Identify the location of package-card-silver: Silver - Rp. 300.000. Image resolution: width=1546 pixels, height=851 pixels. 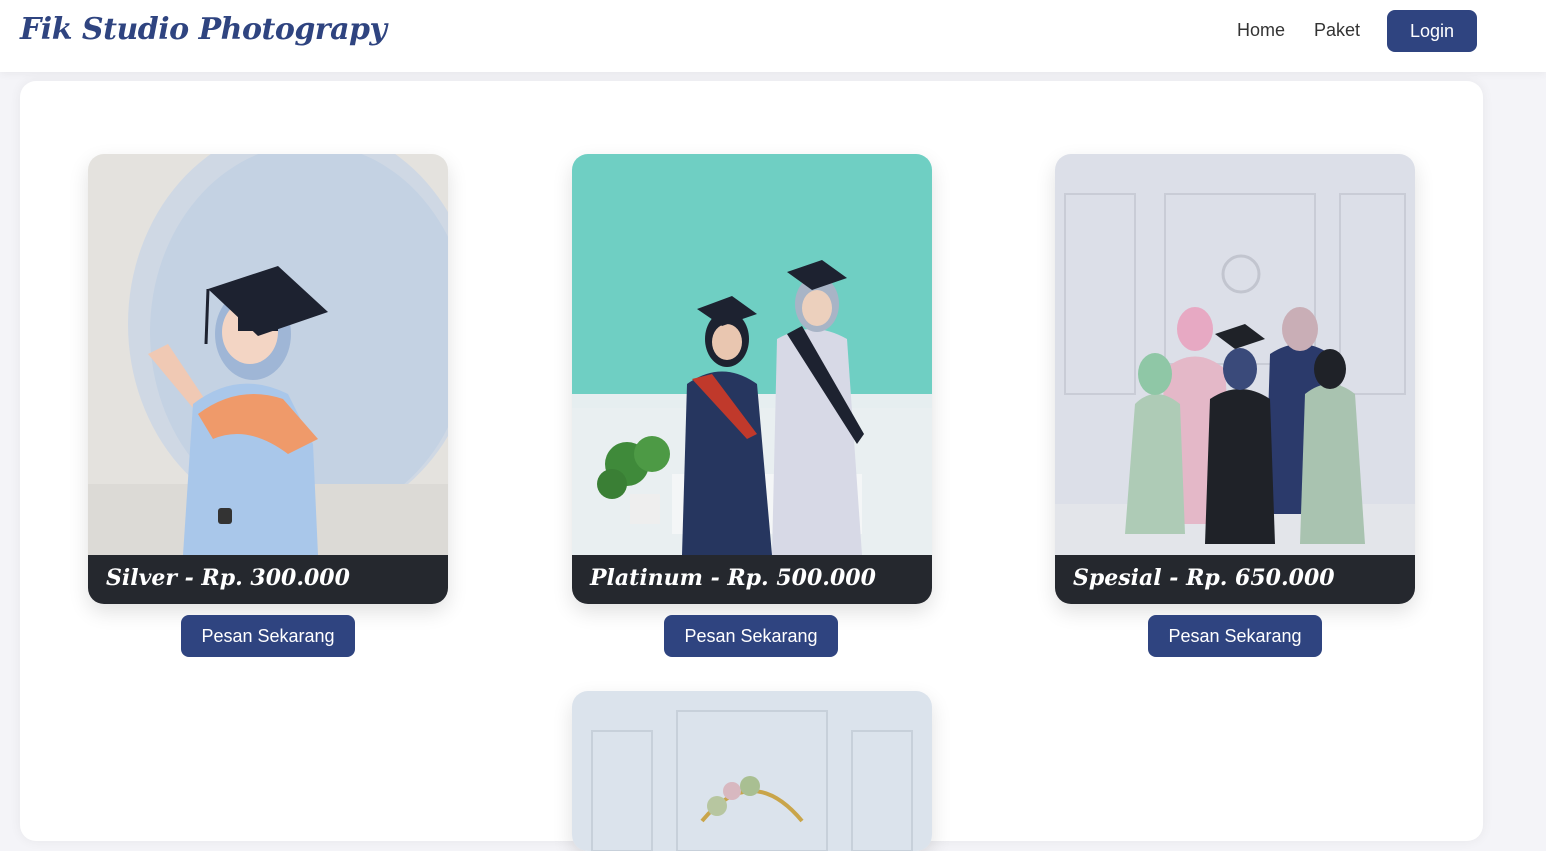
(268, 379).